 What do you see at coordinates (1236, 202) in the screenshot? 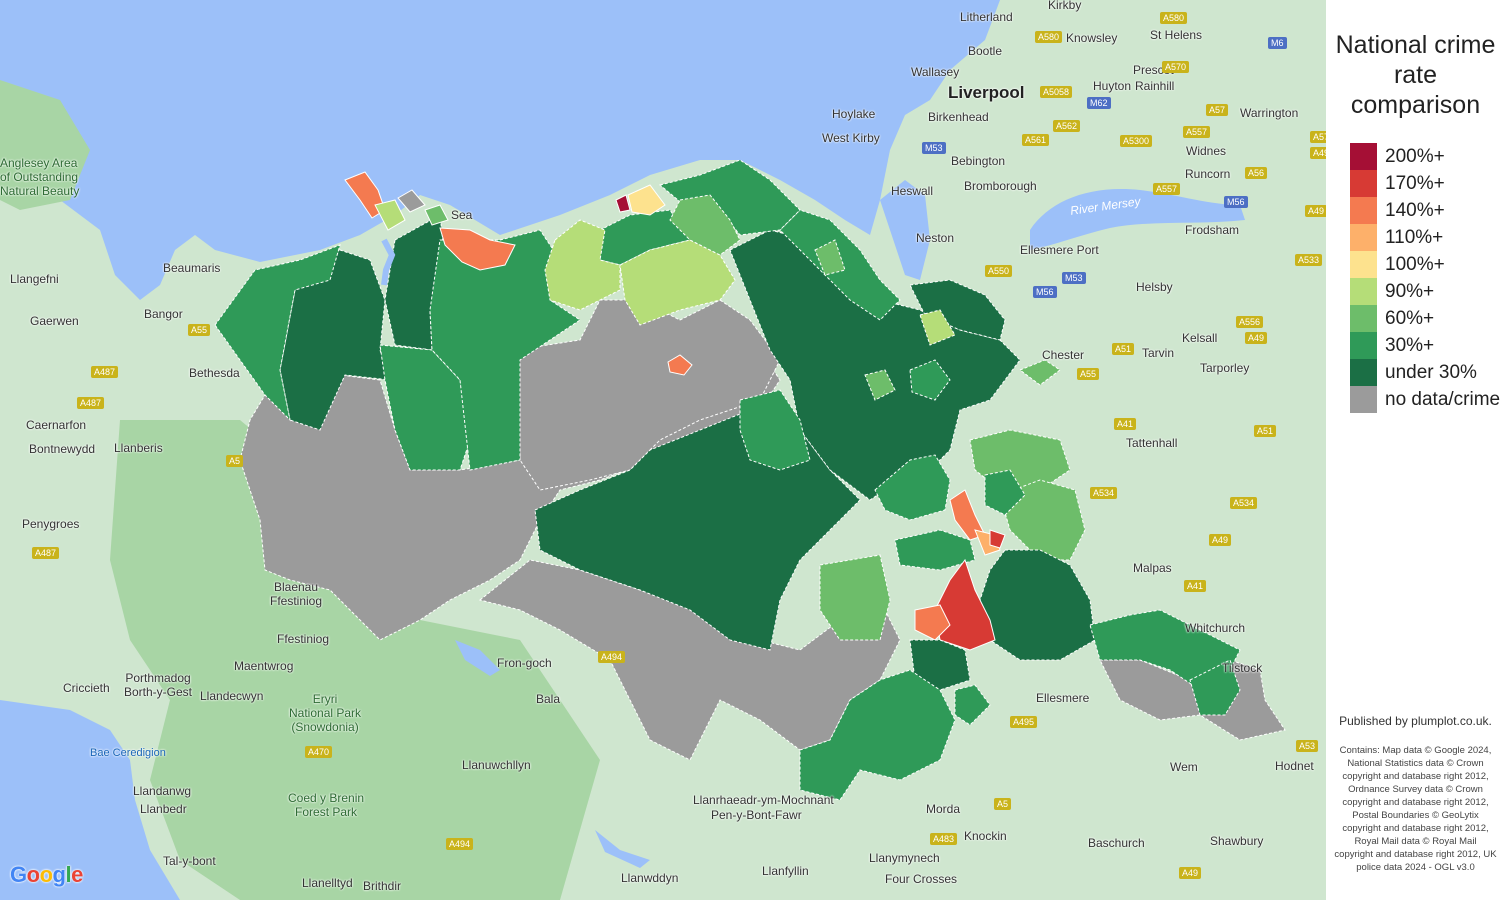
I see `road-shield: M56` at bounding box center [1236, 202].